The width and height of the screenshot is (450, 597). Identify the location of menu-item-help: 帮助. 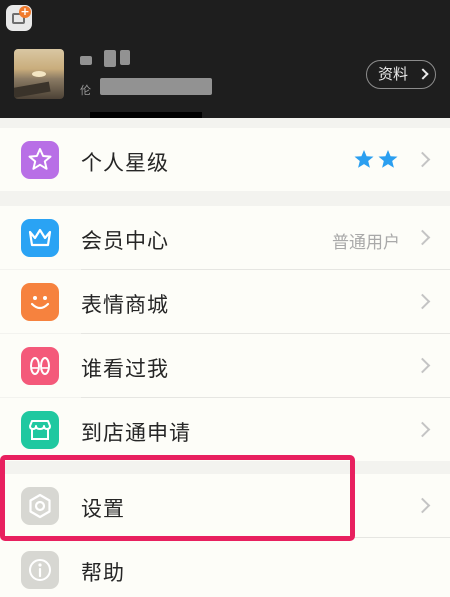
(225, 567).